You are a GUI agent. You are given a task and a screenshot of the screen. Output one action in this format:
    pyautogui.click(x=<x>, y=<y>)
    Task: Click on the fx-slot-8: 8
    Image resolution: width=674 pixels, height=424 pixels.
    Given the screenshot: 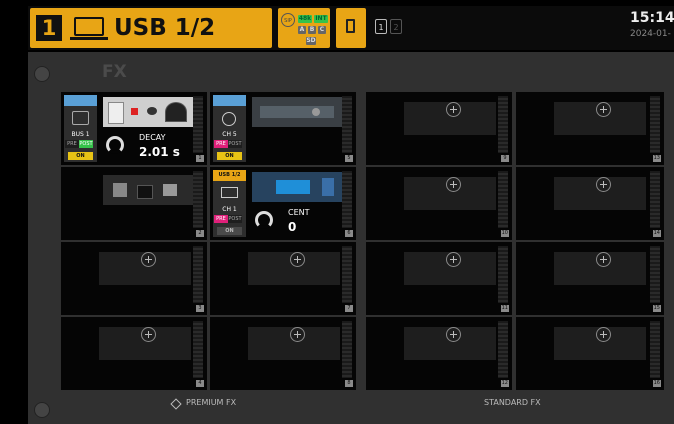 What is the action you would take?
    pyautogui.click(x=283, y=353)
    